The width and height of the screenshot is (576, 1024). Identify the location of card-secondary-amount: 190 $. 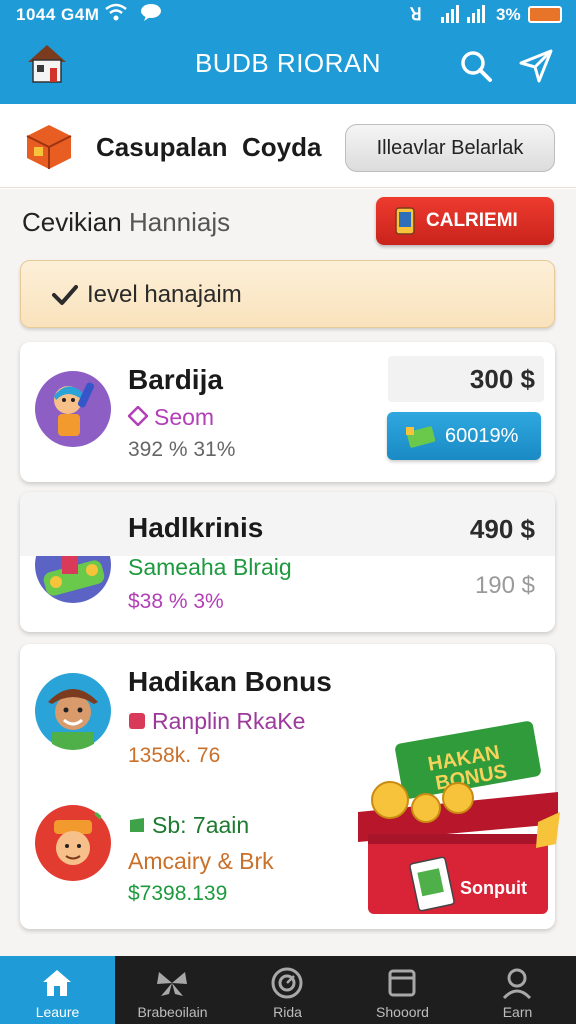
(504, 585).